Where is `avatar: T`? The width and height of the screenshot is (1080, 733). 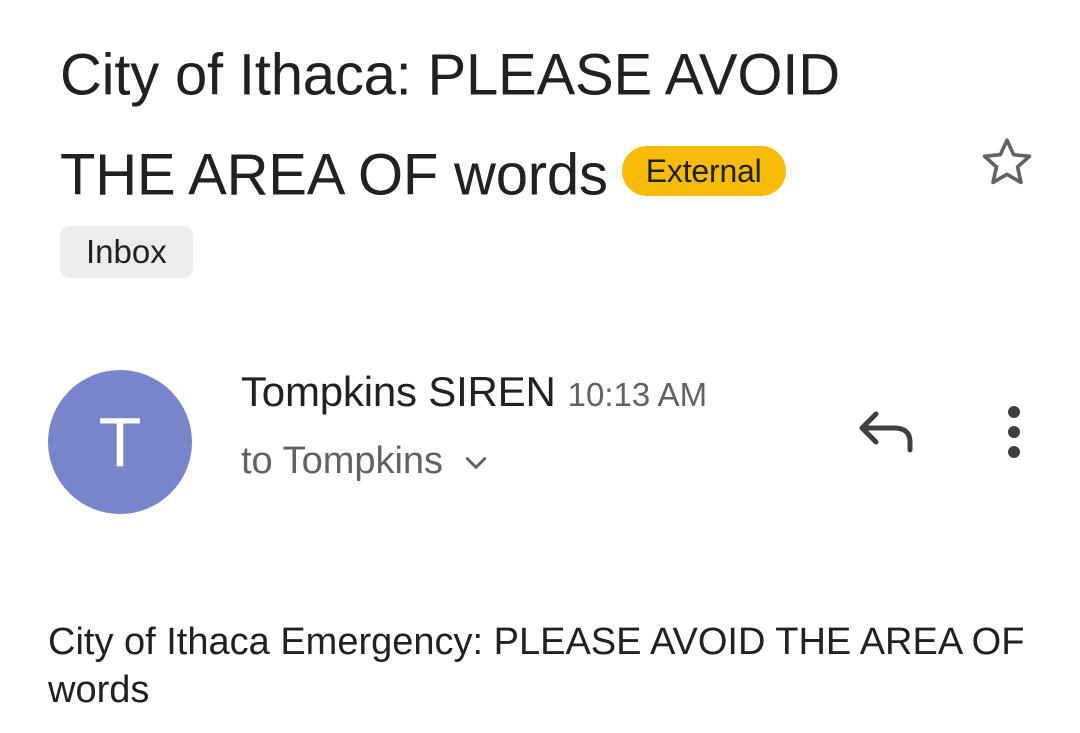 avatar: T is located at coordinates (120, 442).